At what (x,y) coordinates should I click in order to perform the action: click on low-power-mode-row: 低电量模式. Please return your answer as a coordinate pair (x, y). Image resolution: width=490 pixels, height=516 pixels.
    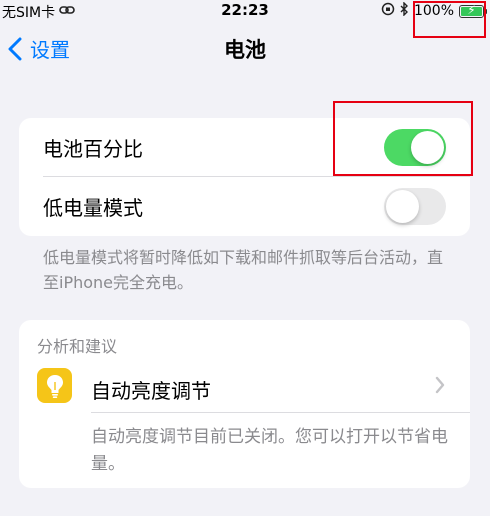
    Looking at the image, I should click on (244, 206).